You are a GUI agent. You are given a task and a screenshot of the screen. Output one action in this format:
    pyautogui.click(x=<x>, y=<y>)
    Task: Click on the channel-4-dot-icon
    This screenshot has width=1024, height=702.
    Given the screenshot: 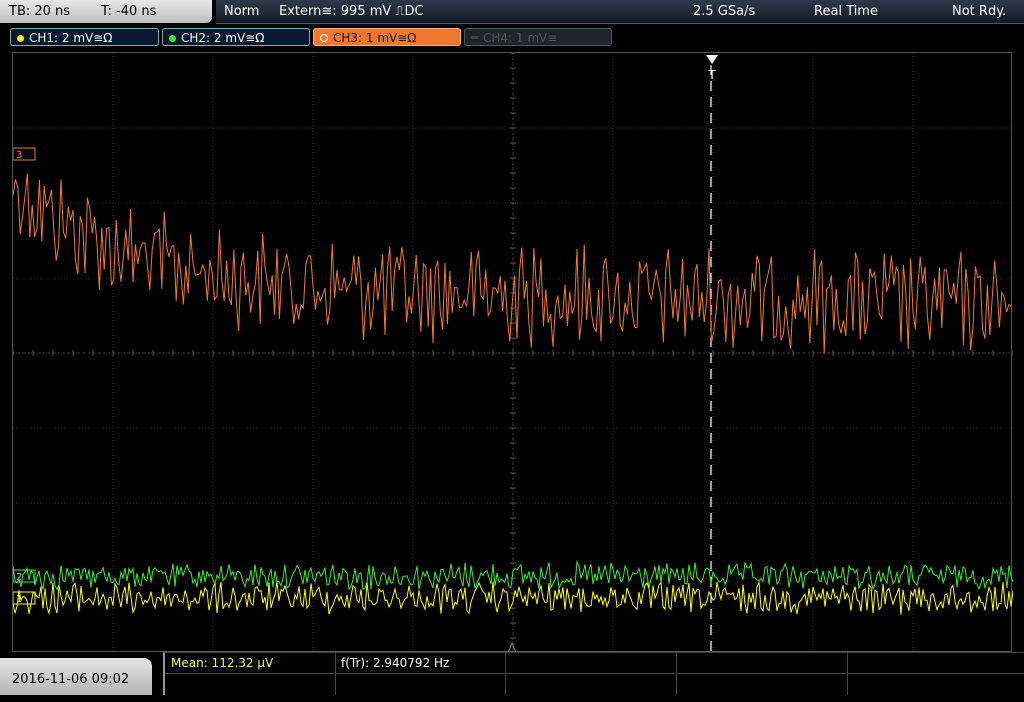 What is the action you would take?
    pyautogui.click(x=474, y=37)
    